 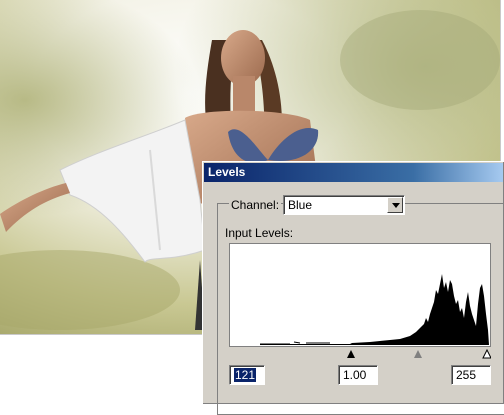 What do you see at coordinates (471, 375) in the screenshot?
I see `input-white-field: 255` at bounding box center [471, 375].